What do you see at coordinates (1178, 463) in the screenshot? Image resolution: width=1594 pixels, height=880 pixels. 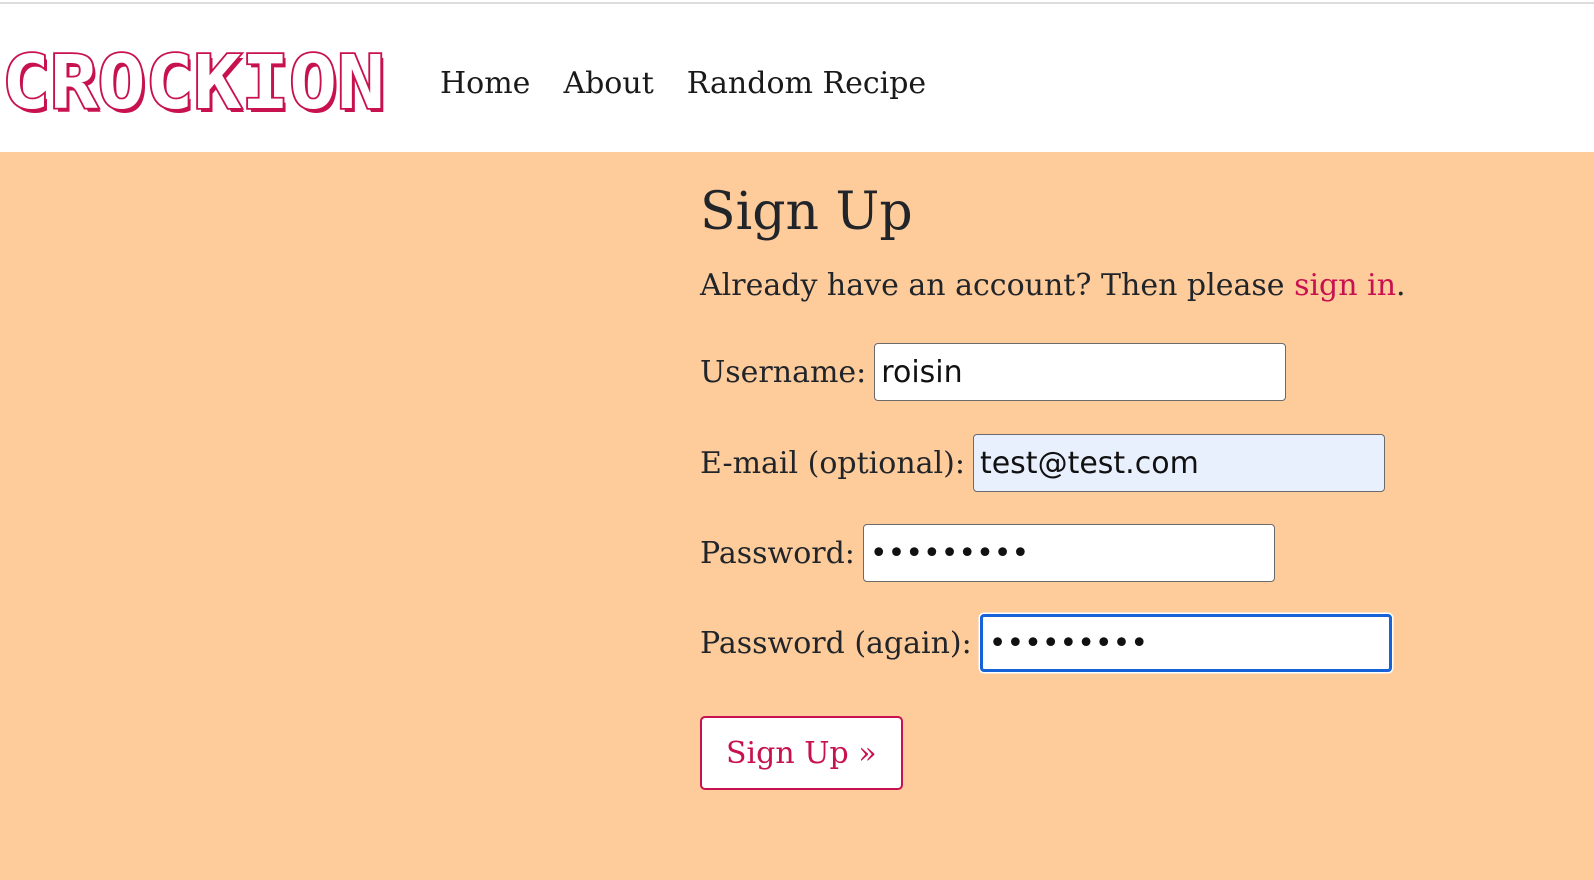 I see `email-input` at bounding box center [1178, 463].